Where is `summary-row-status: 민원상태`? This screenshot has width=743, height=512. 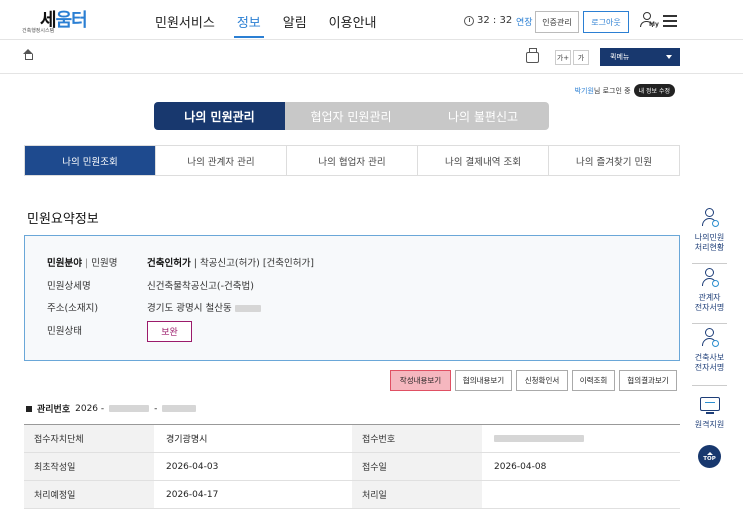 summary-row-status: 민원상태 is located at coordinates (64, 331).